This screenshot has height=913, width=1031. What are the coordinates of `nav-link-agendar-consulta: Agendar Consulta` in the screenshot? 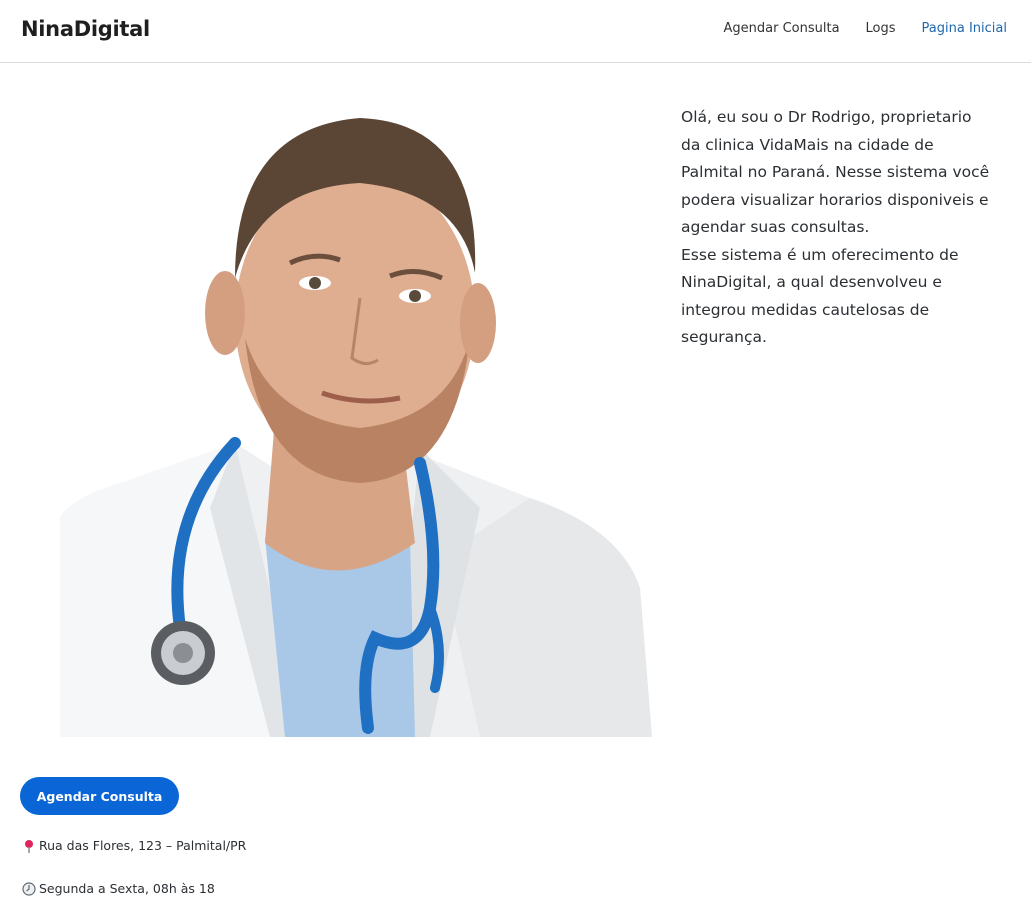 It's located at (782, 28).